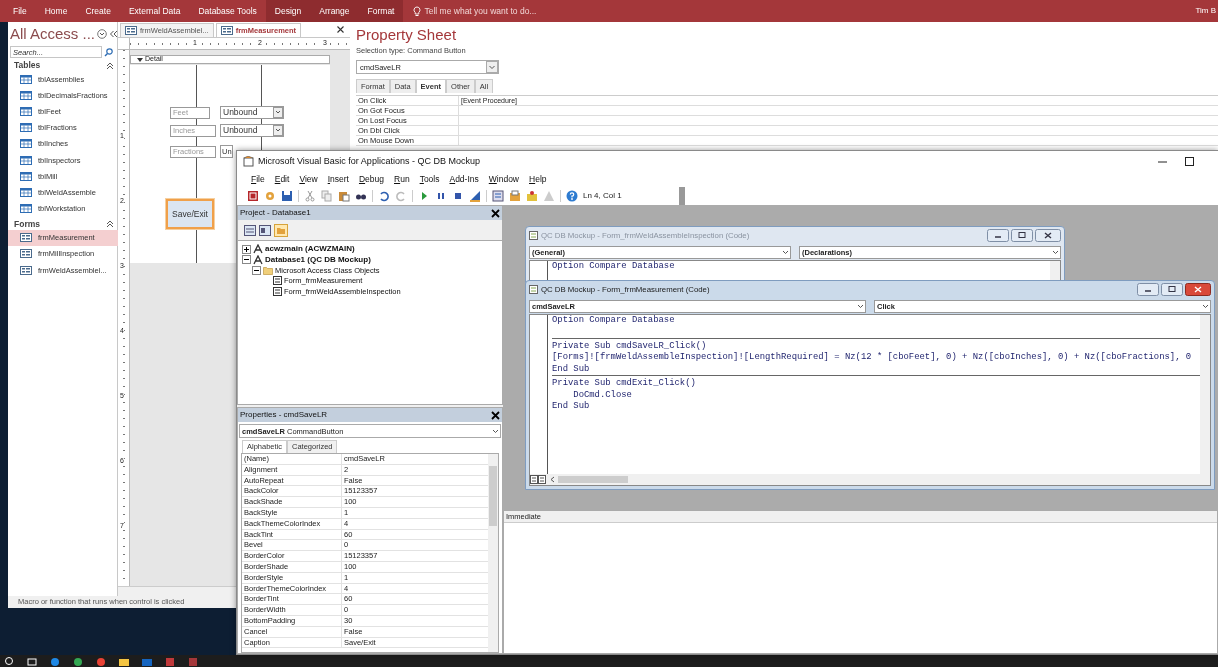 Image resolution: width=1218 pixels, height=667 pixels. Describe the element at coordinates (552, 479) in the screenshot. I see `scroll-left-icon` at that location.